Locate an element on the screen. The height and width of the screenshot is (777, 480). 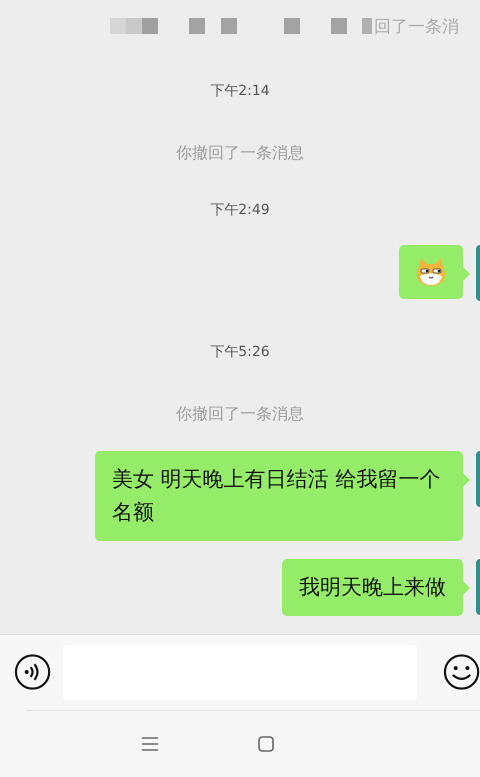
emoji-icon is located at coordinates (461, 672).